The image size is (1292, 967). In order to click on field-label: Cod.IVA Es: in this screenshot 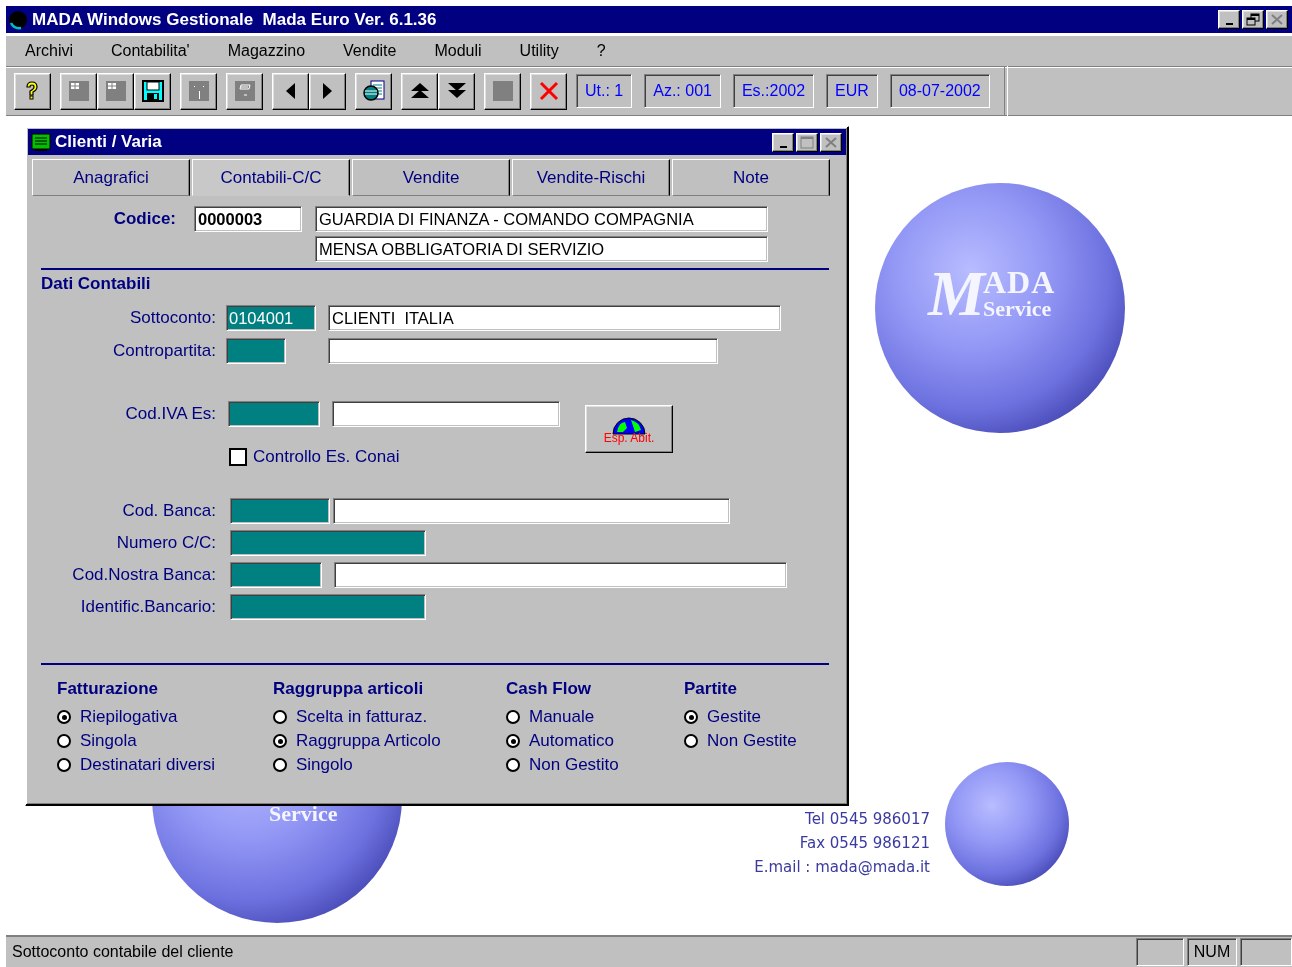, I will do `click(170, 414)`.